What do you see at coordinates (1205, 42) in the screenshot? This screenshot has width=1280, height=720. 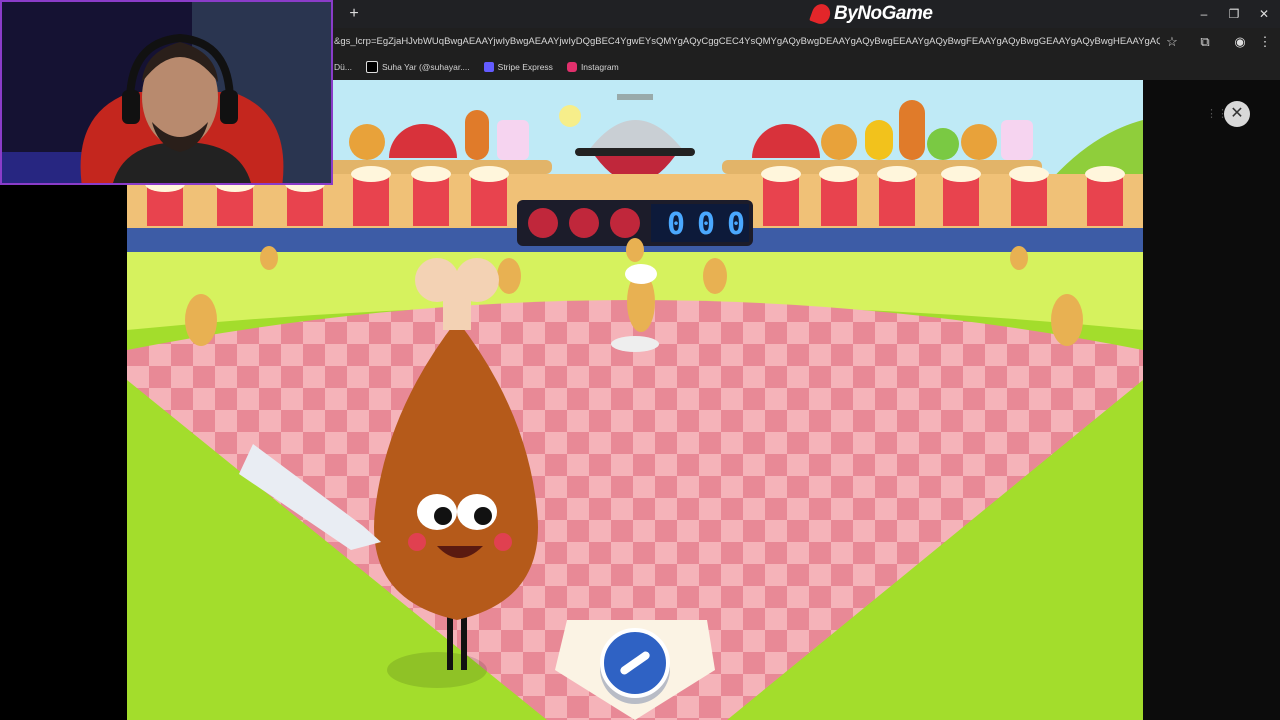 I see `extensions-icon: ⧉` at bounding box center [1205, 42].